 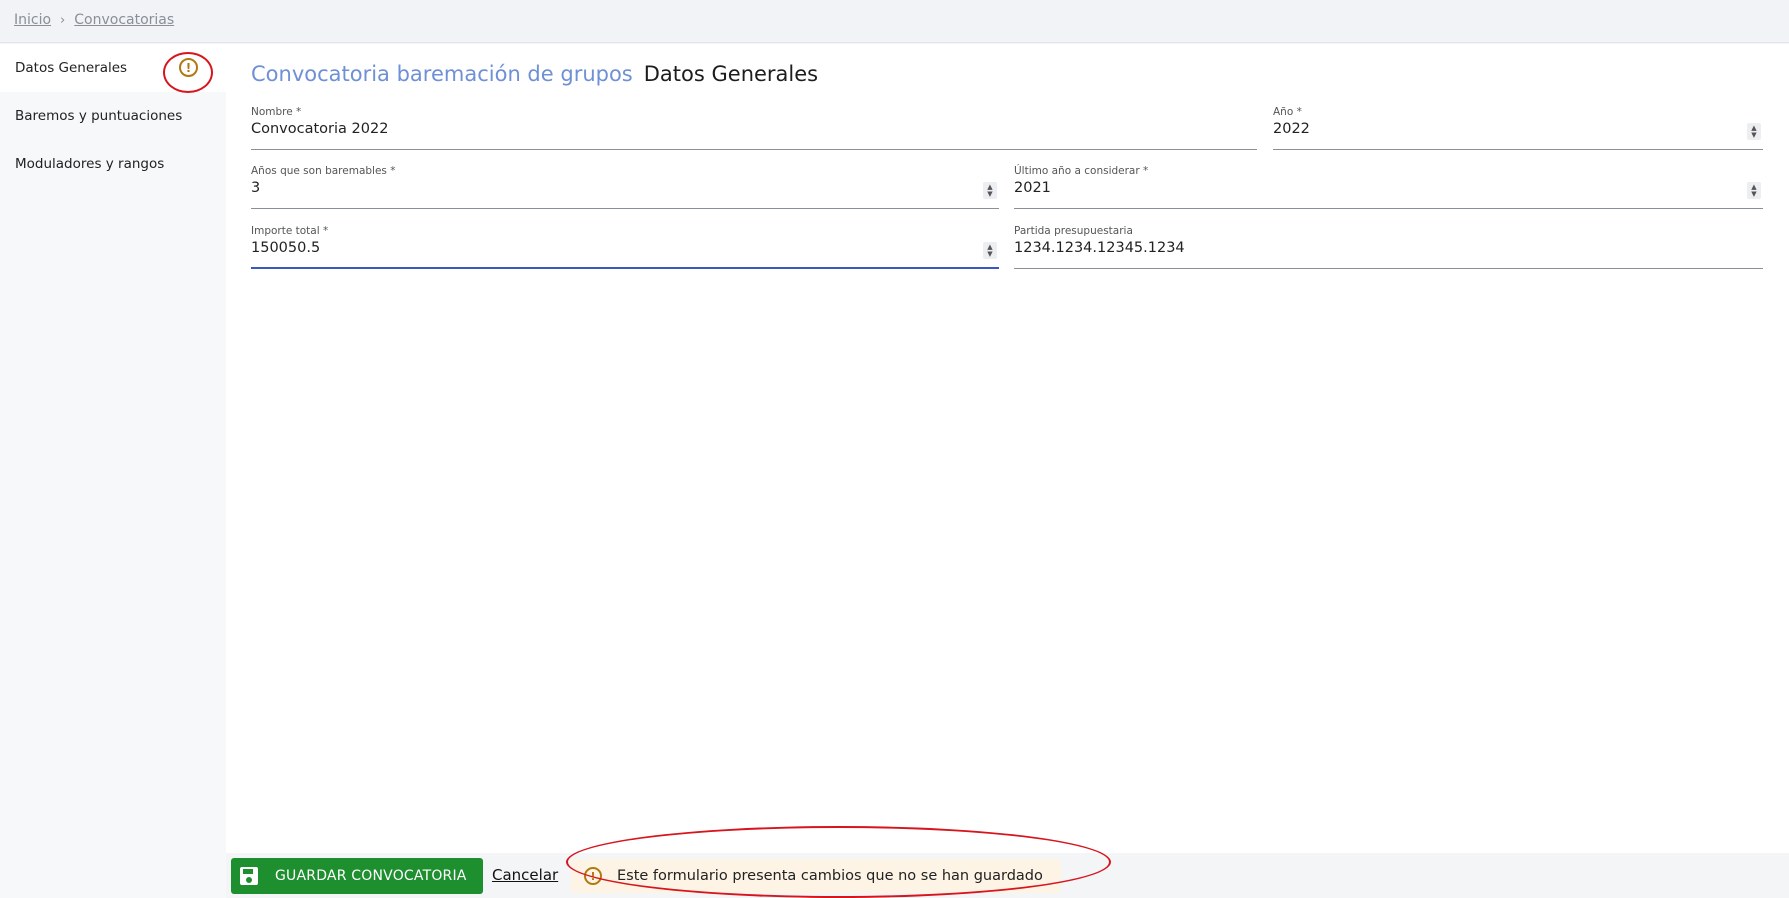 I want to click on breadcrumb-convocatorias: Convocatorias, so click(x=124, y=20).